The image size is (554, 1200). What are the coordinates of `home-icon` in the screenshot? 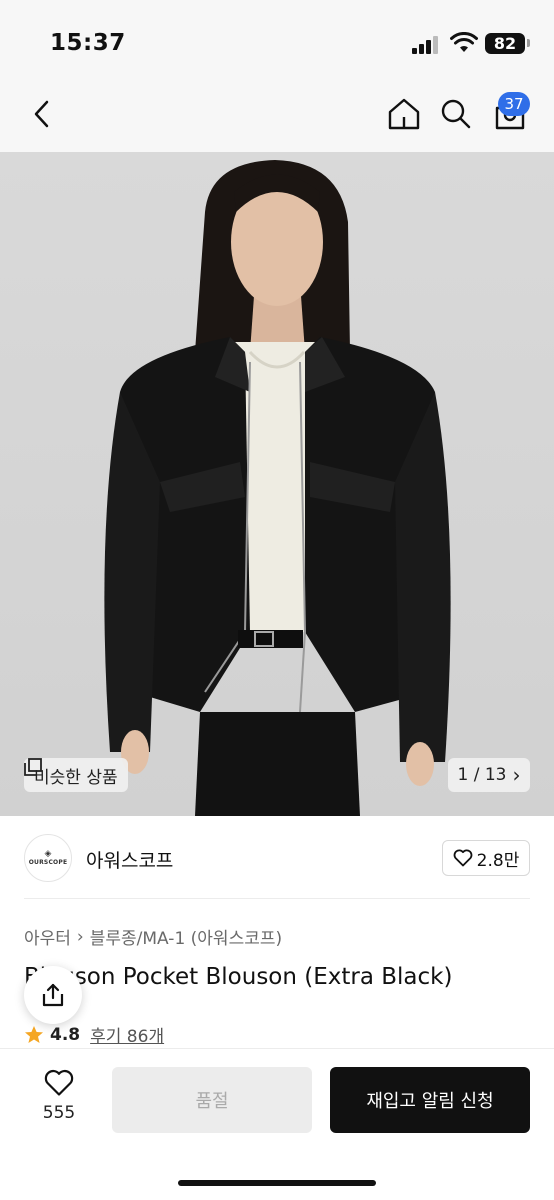 It's located at (404, 114).